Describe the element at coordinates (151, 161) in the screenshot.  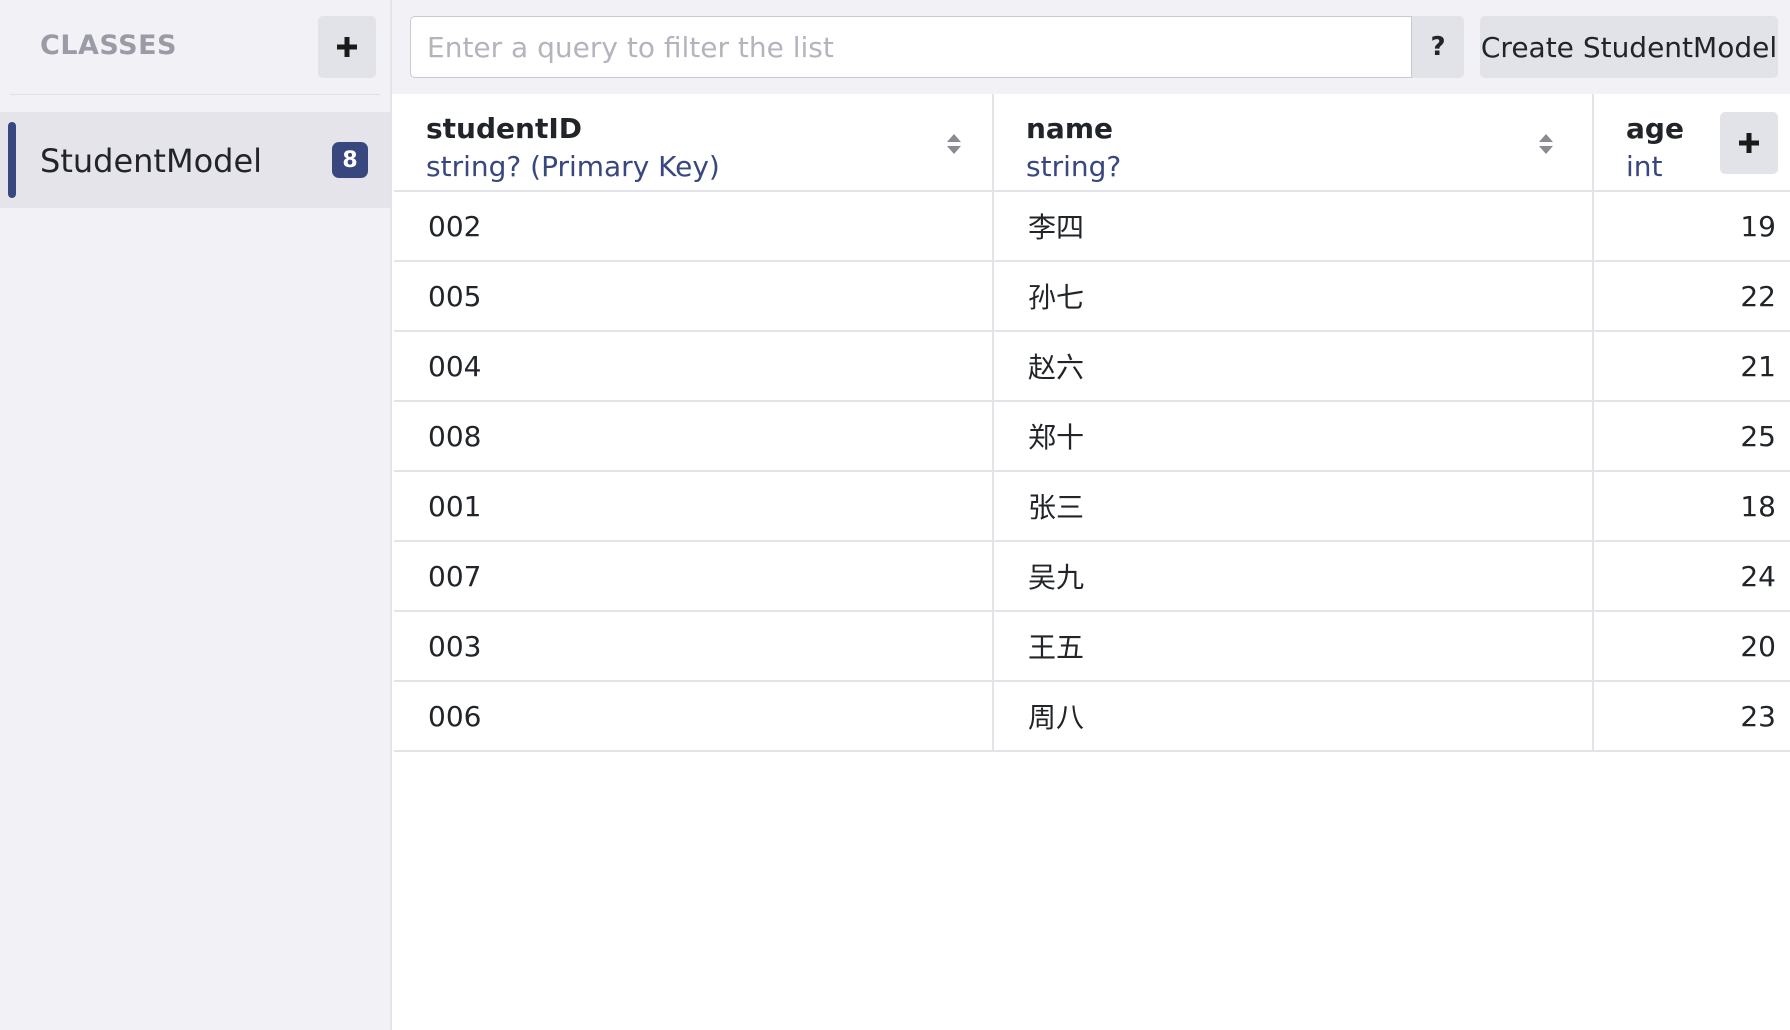
I see `sidebar-item-label: StudentModel` at that location.